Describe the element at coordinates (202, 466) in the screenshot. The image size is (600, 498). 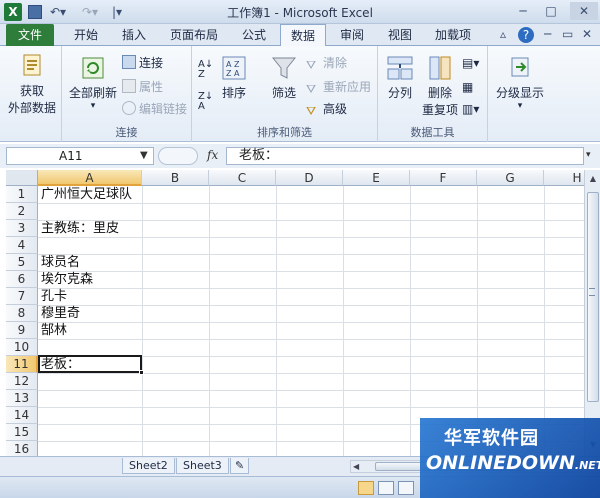
I see `sheet-tab-sheet3: Sheet3` at that location.